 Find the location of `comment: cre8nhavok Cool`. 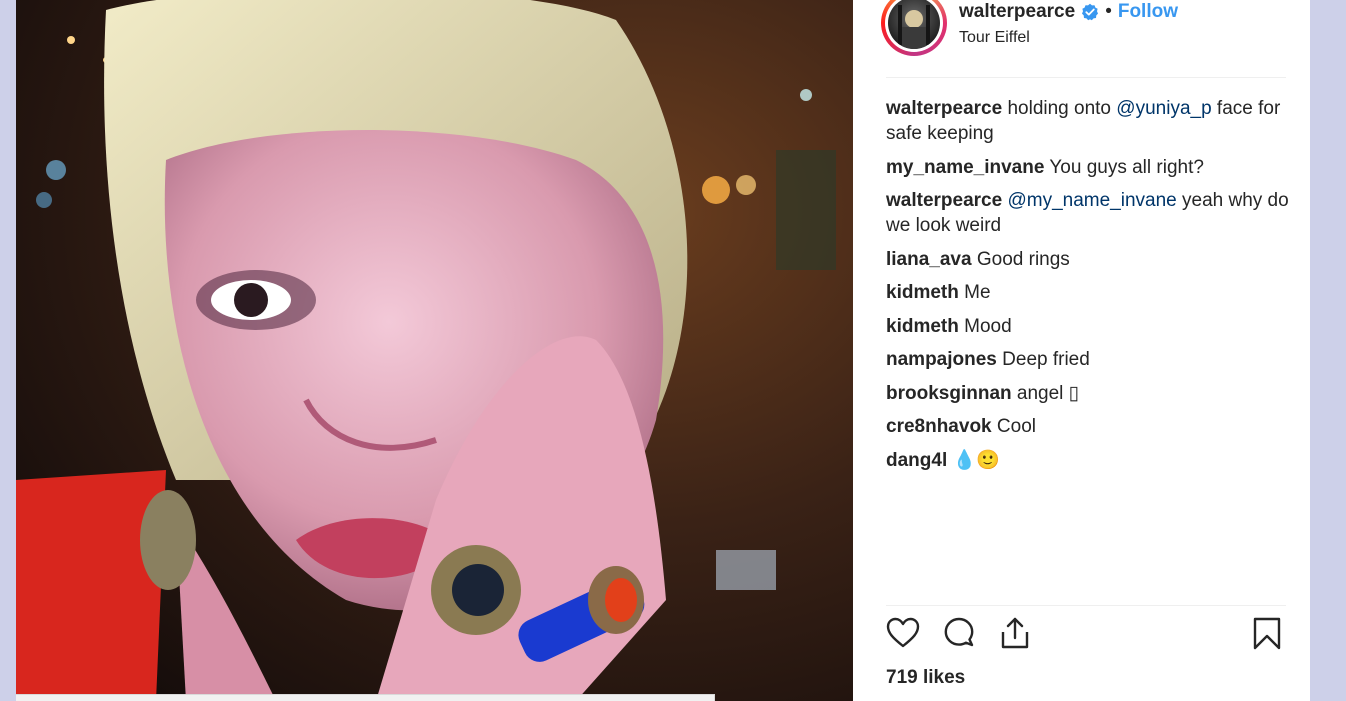

comment: cre8nhavok Cool is located at coordinates (1091, 426).